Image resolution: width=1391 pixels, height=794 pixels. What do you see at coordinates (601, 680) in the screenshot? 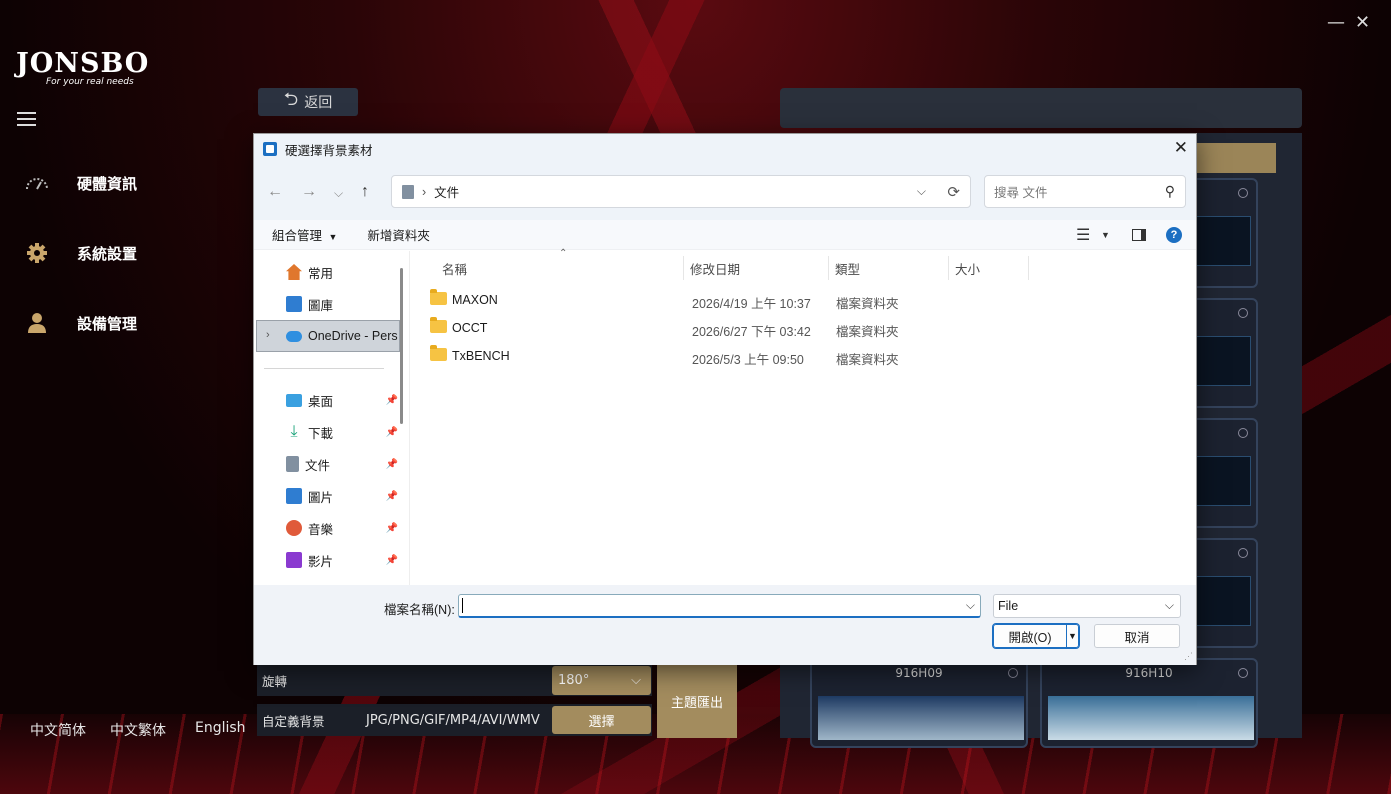
I see `rotation-select: 180° ⌵` at bounding box center [601, 680].